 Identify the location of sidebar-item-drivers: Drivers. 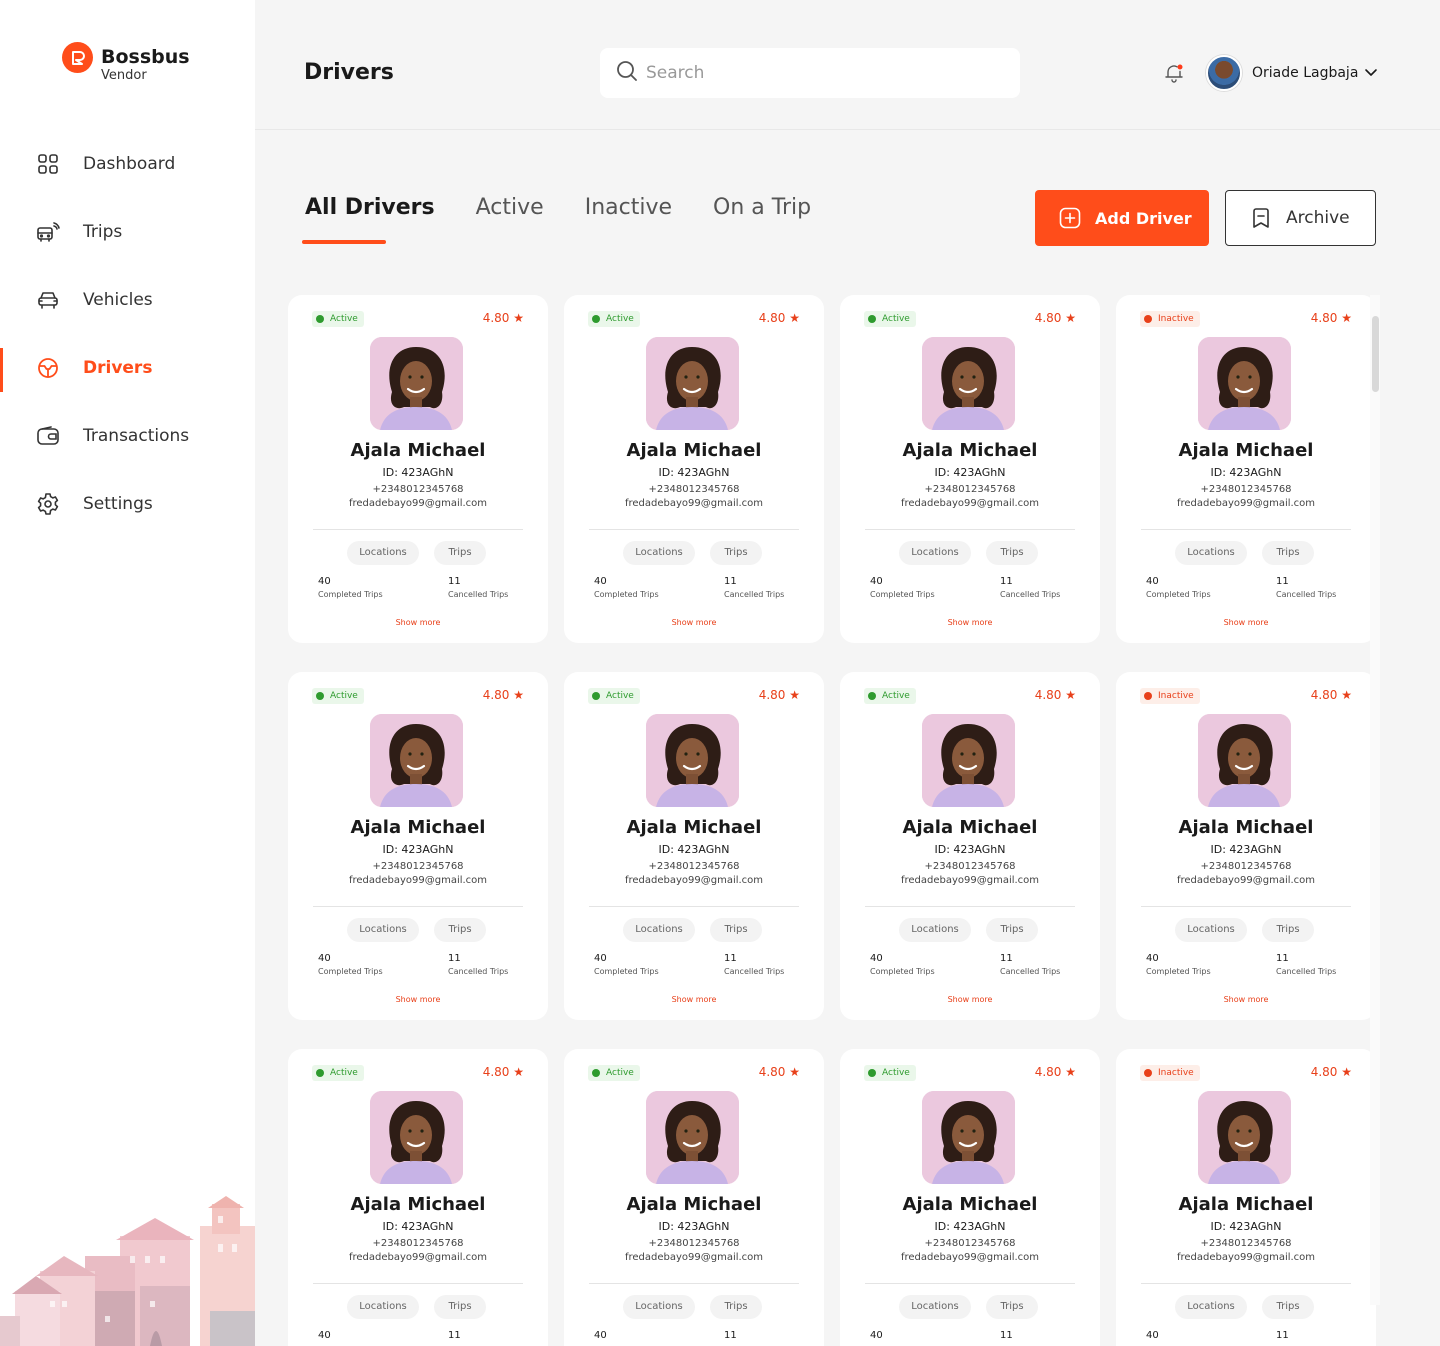
(127, 368).